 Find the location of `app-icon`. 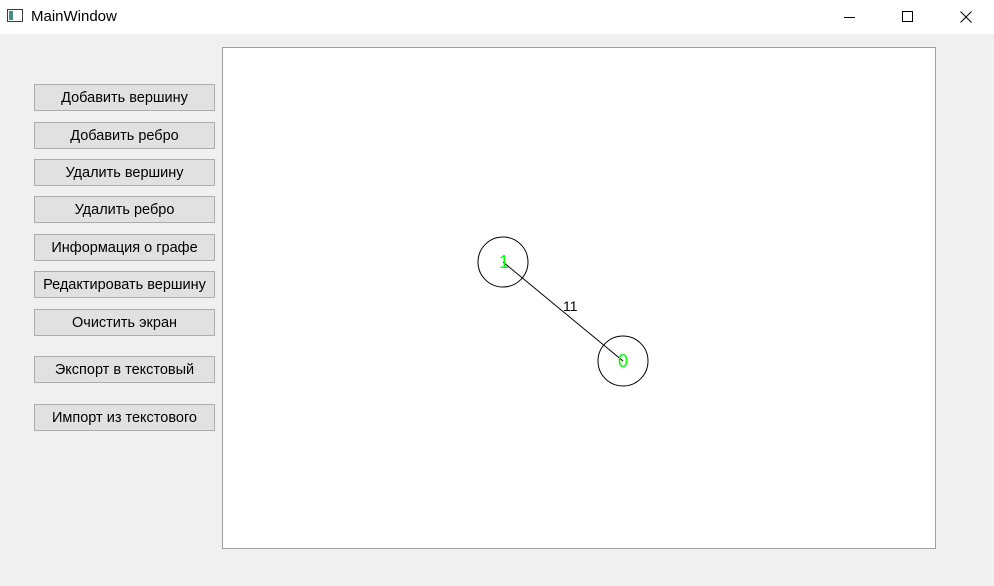

app-icon is located at coordinates (15, 15).